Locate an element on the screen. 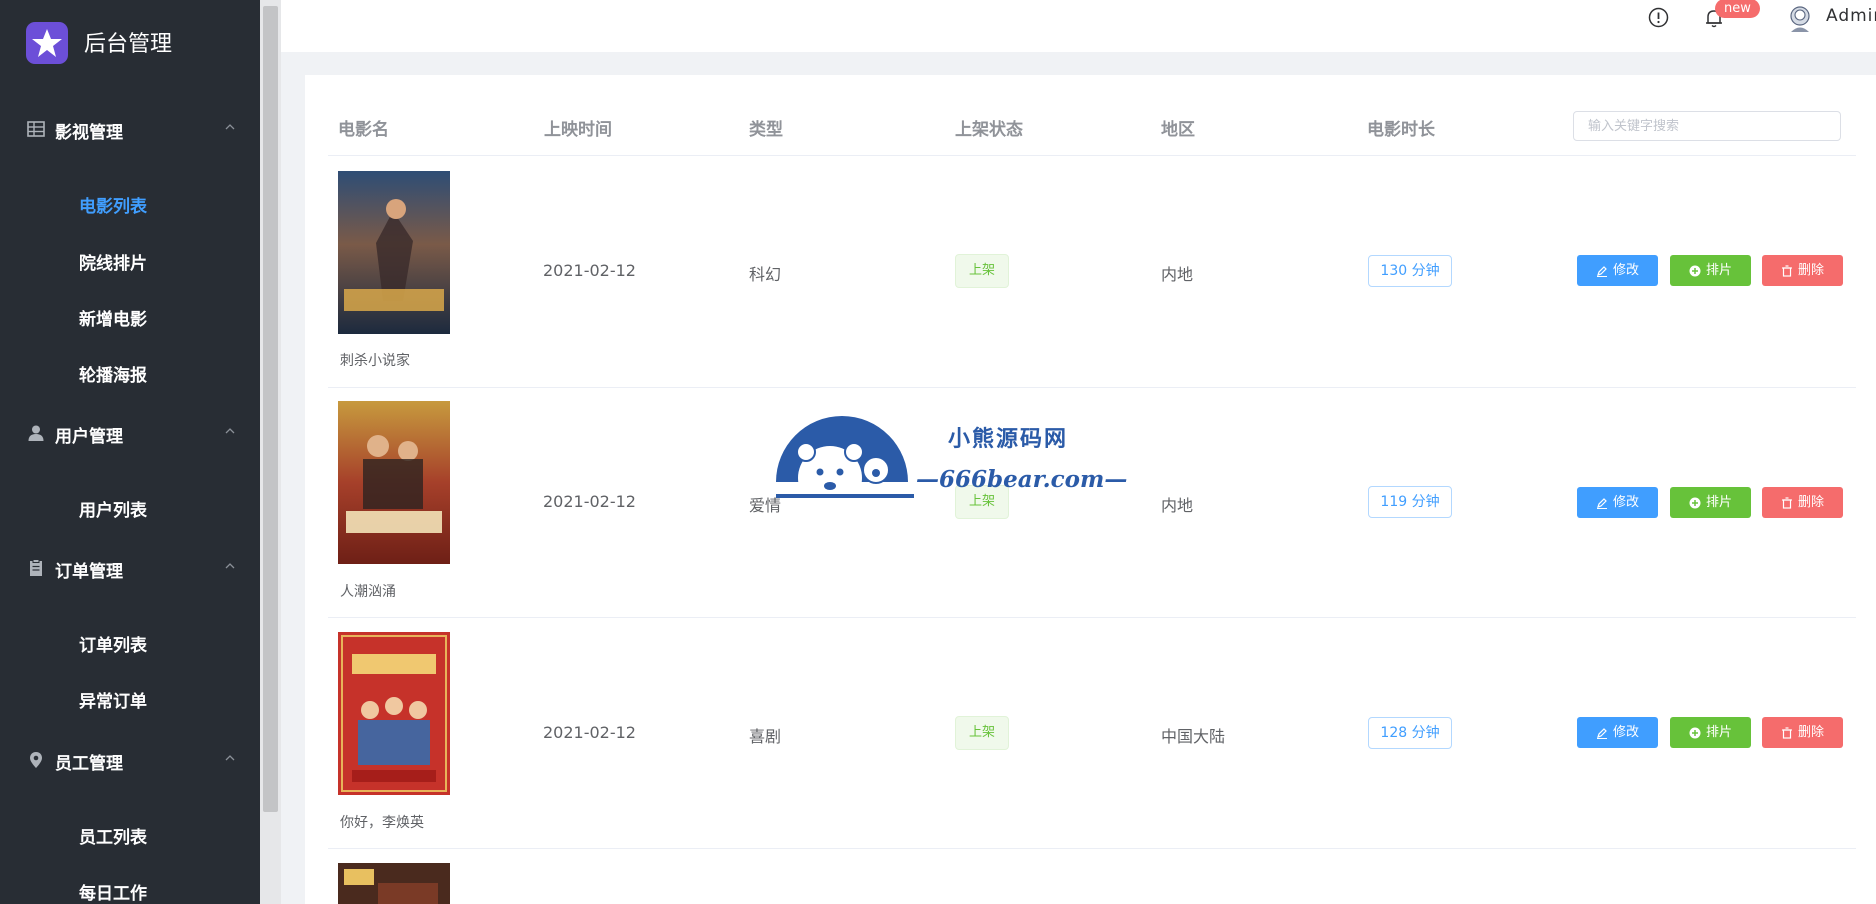  sidebar-item-daily-work: 每日工作 is located at coordinates (113, 891).